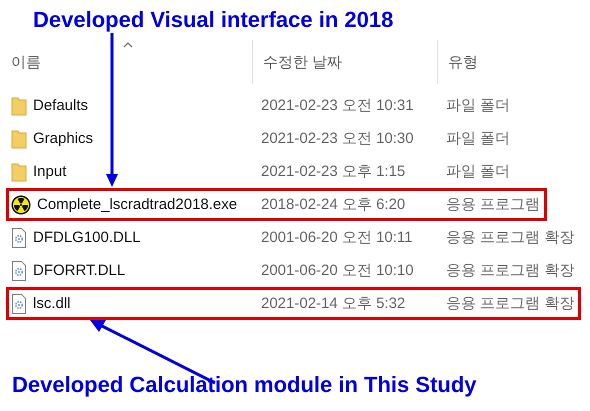 This screenshot has height=411, width=590. Describe the element at coordinates (463, 62) in the screenshot. I see `column-header: 유형` at that location.